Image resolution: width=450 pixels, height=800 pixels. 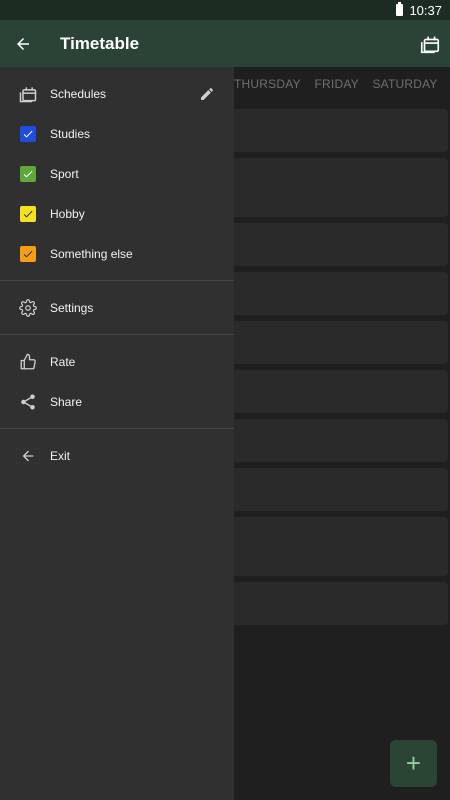 What do you see at coordinates (60, 456) in the screenshot?
I see `drawer-item-label: Exit` at bounding box center [60, 456].